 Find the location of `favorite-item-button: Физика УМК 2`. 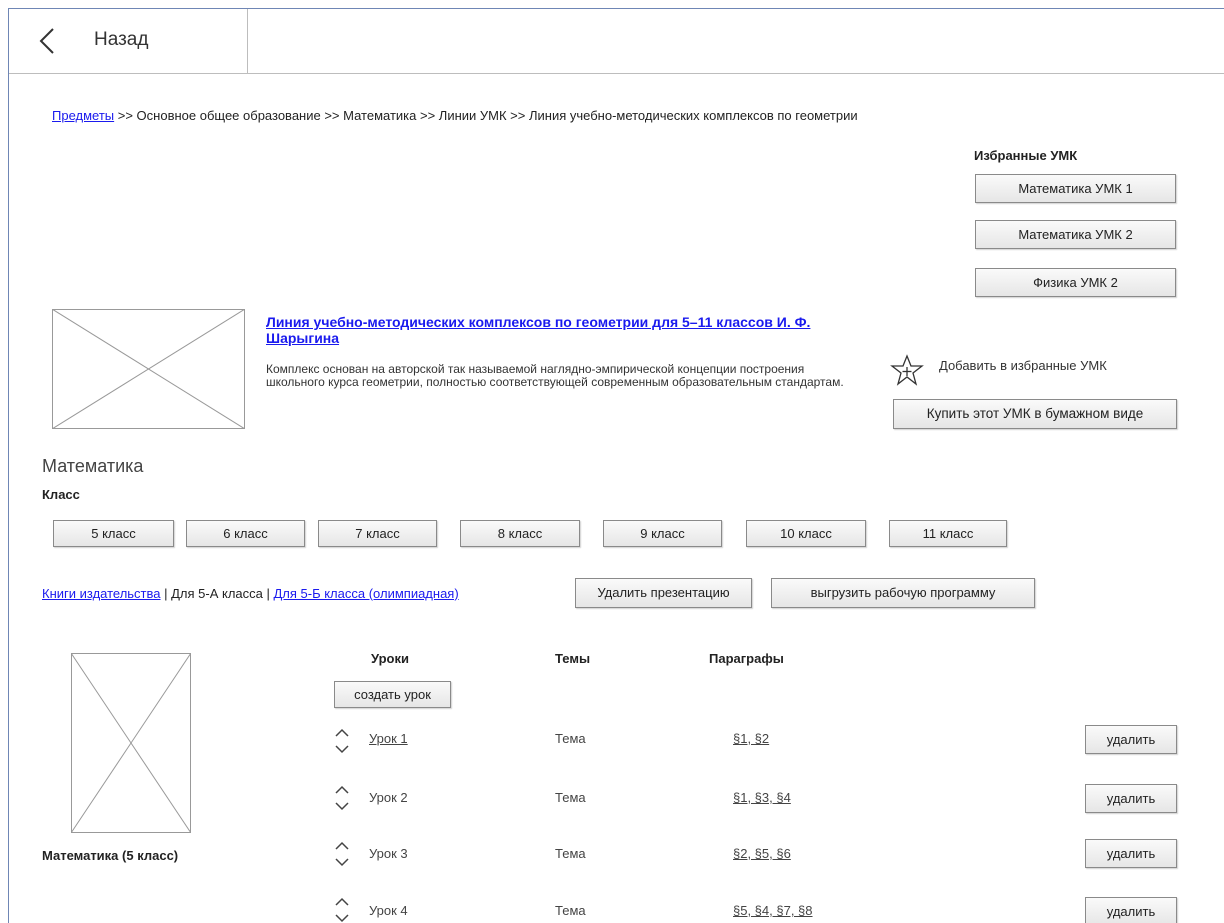

favorite-item-button: Физика УМК 2 is located at coordinates (1075, 282).